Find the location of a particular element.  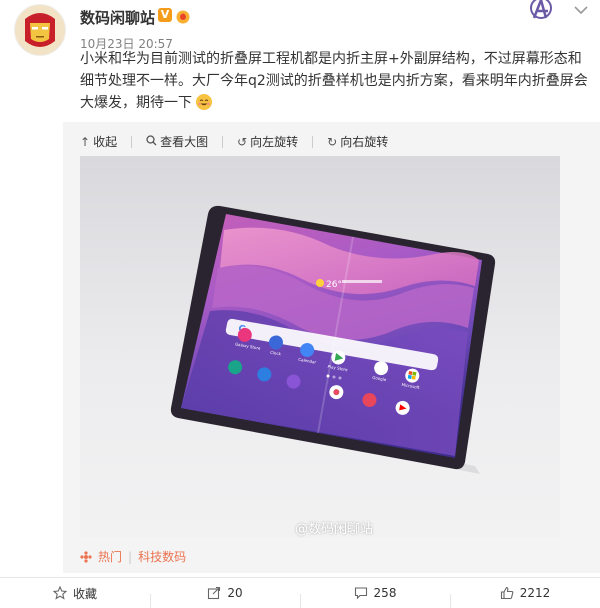

username: 数码闲聊站 is located at coordinates (117, 17).